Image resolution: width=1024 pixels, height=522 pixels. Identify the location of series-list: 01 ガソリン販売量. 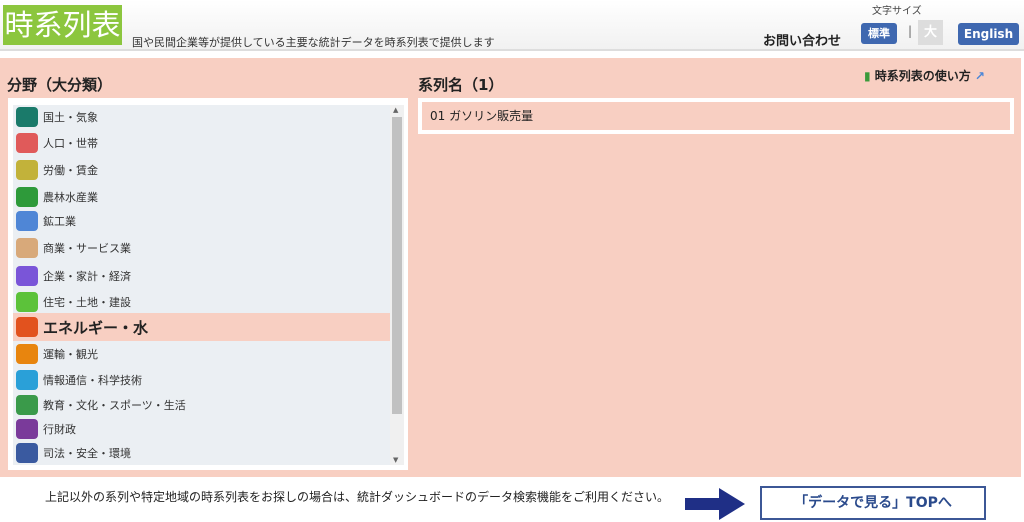
(716, 116).